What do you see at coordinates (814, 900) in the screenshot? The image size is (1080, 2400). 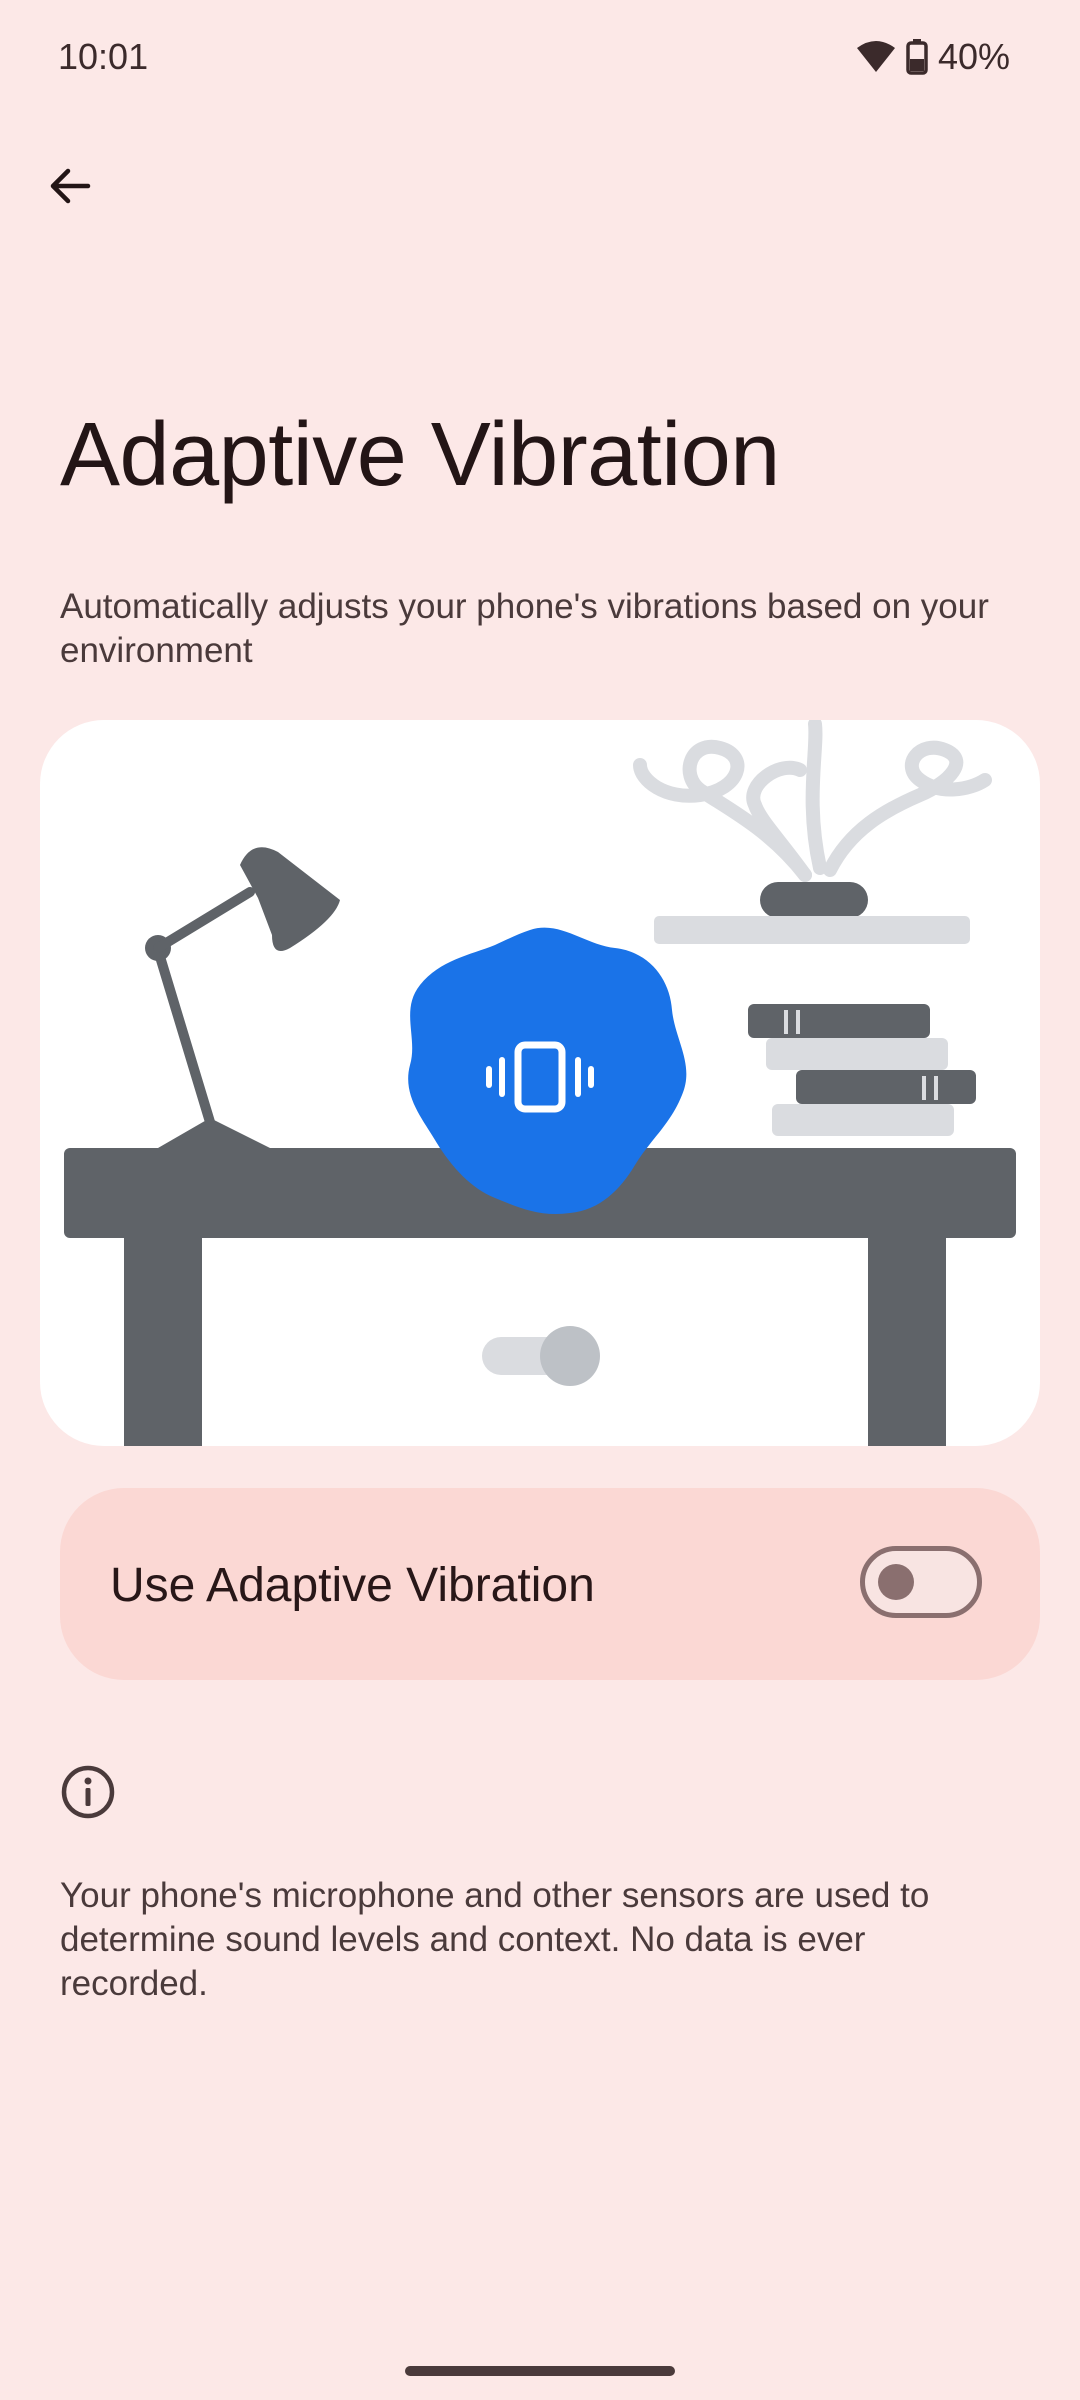 I see `plant-pot` at bounding box center [814, 900].